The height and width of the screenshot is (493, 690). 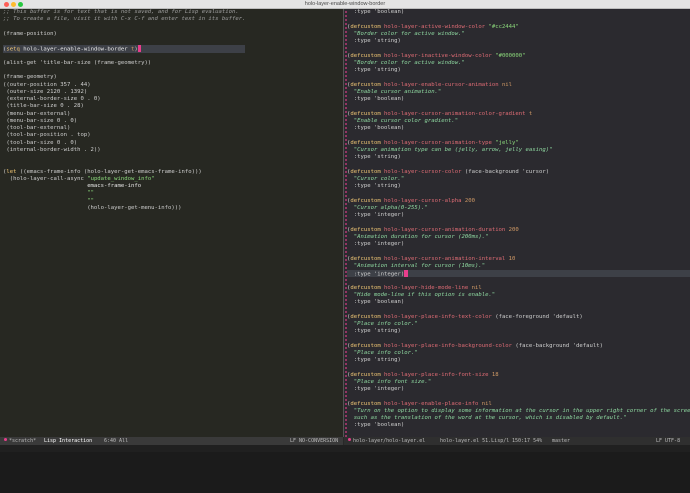 I want to click on code-line: "Animation interval for cursor (10ms).", so click(x=518, y=266).